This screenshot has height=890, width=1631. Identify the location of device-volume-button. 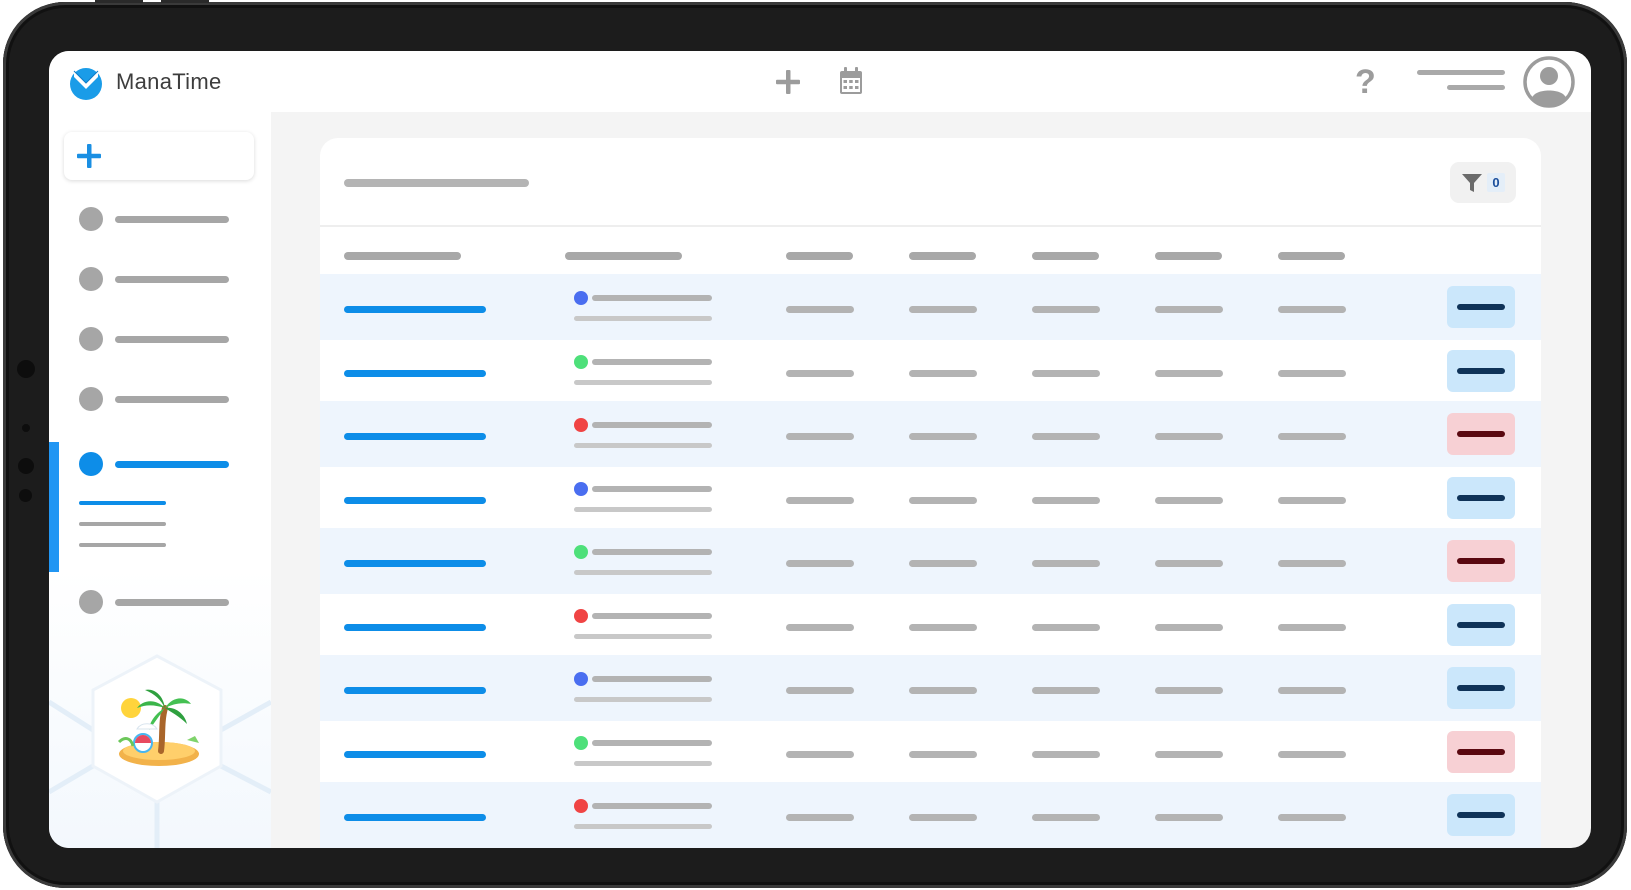
(185, 1).